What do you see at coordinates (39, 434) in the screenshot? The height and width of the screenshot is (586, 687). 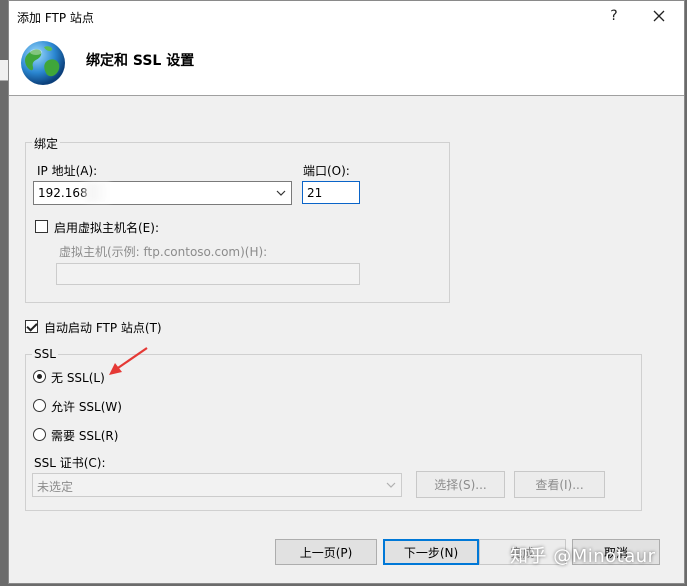 I see `radio-require-ssl` at bounding box center [39, 434].